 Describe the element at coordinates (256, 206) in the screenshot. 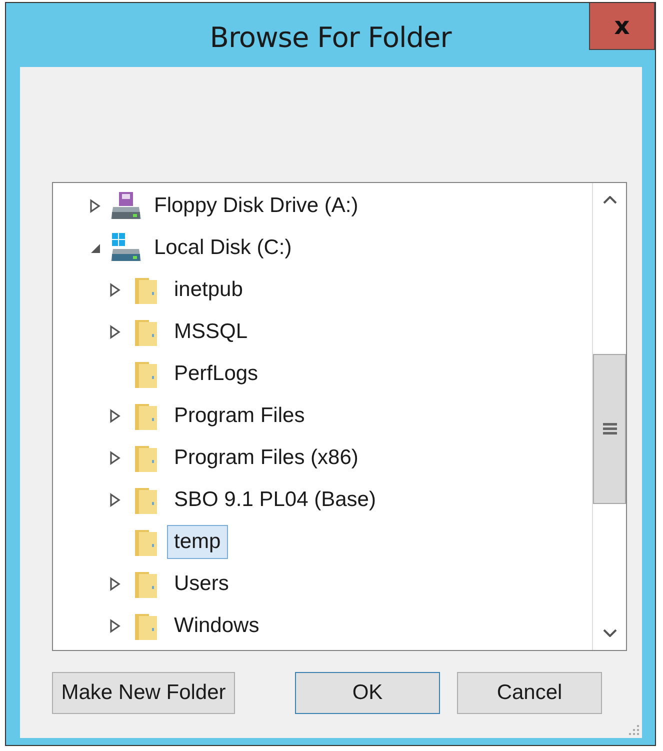

I see `tree-item: Floppy Disk Drive (A:)` at that location.